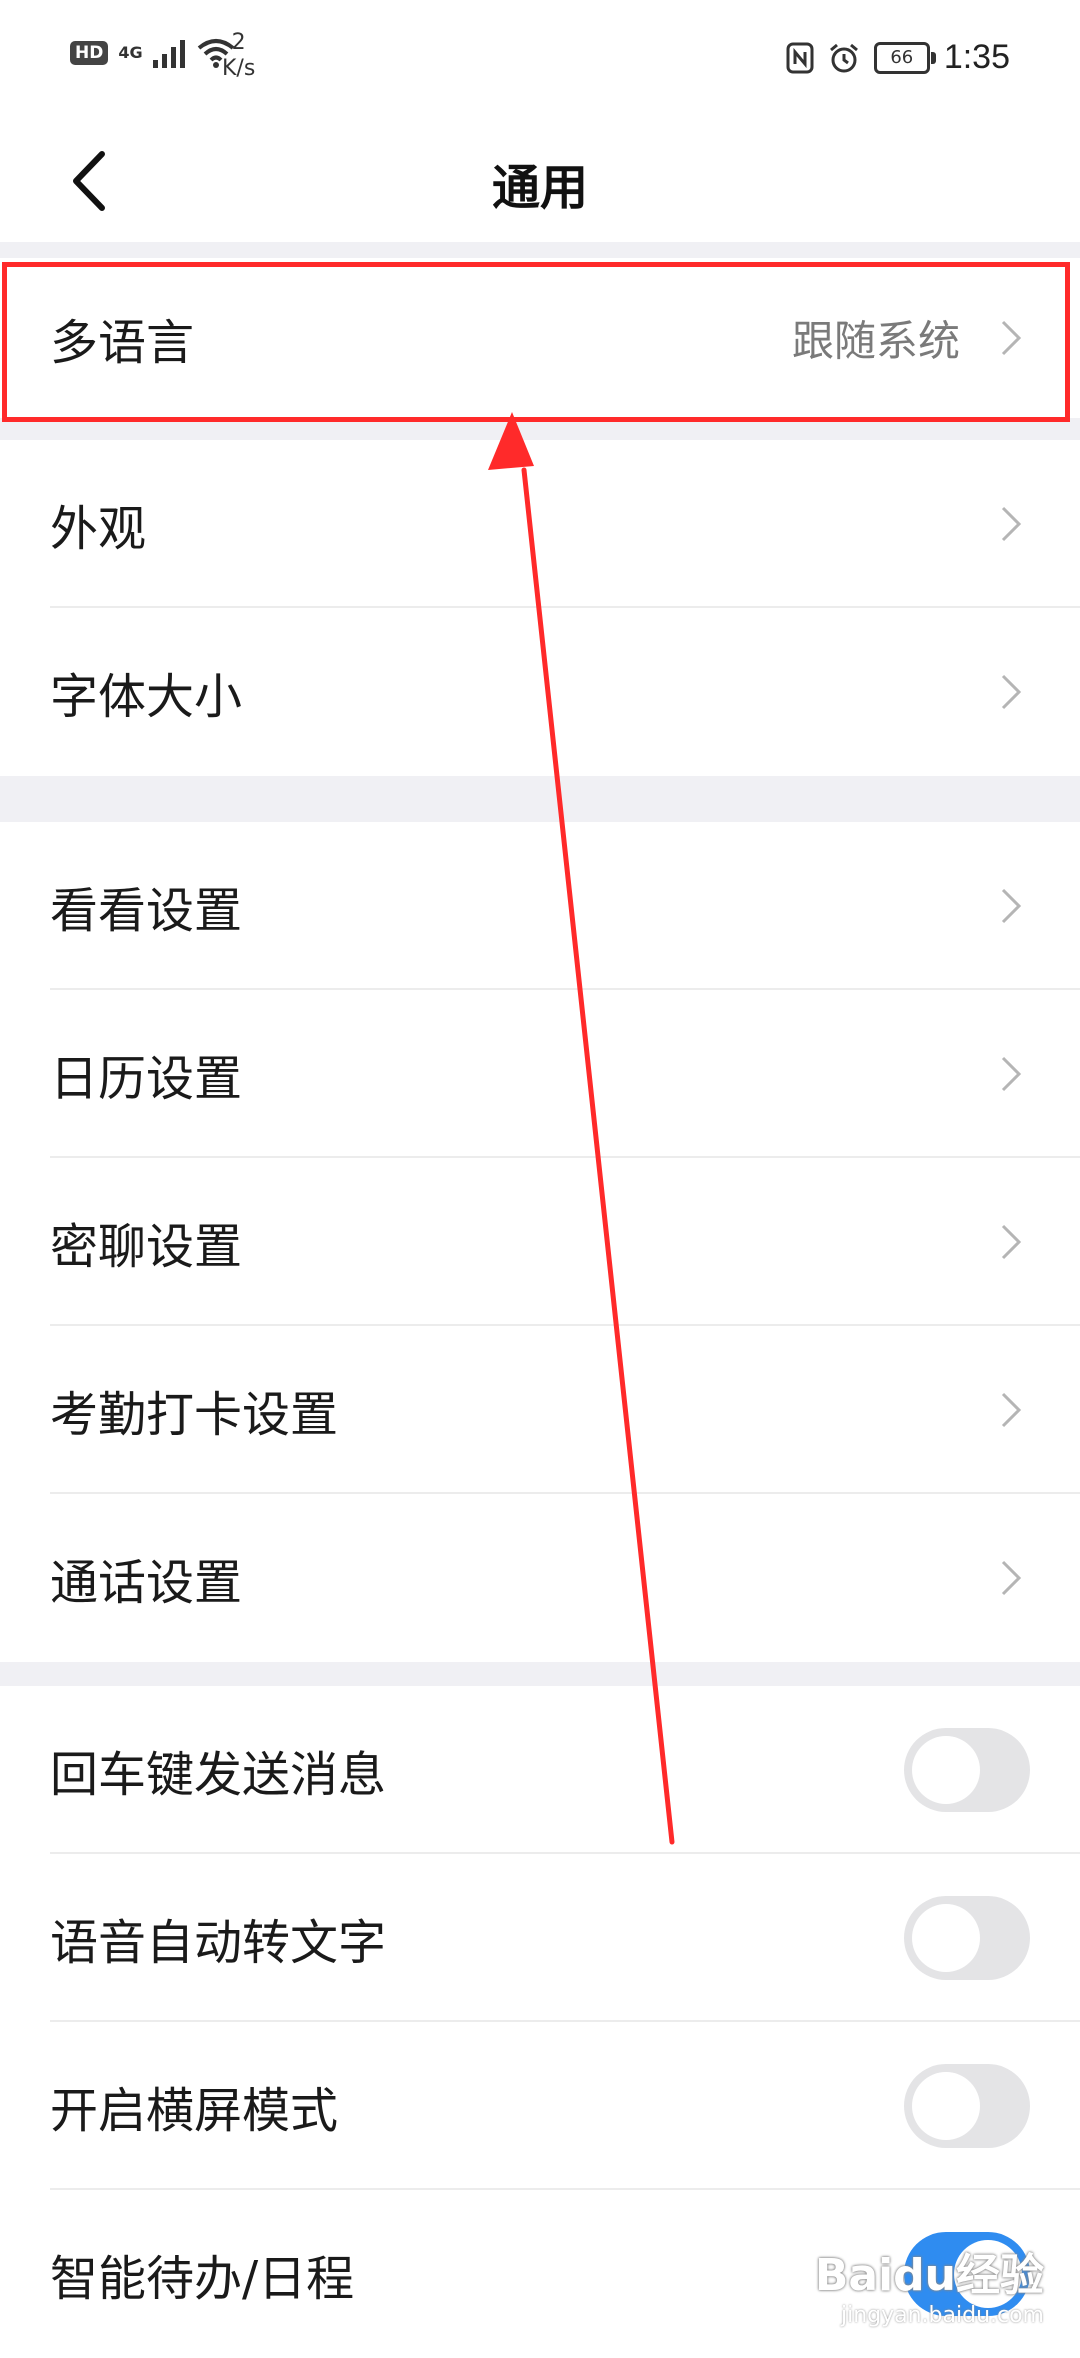 The width and height of the screenshot is (1080, 2358). I want to click on setting-language: 多语言 跟随系统, so click(540, 338).